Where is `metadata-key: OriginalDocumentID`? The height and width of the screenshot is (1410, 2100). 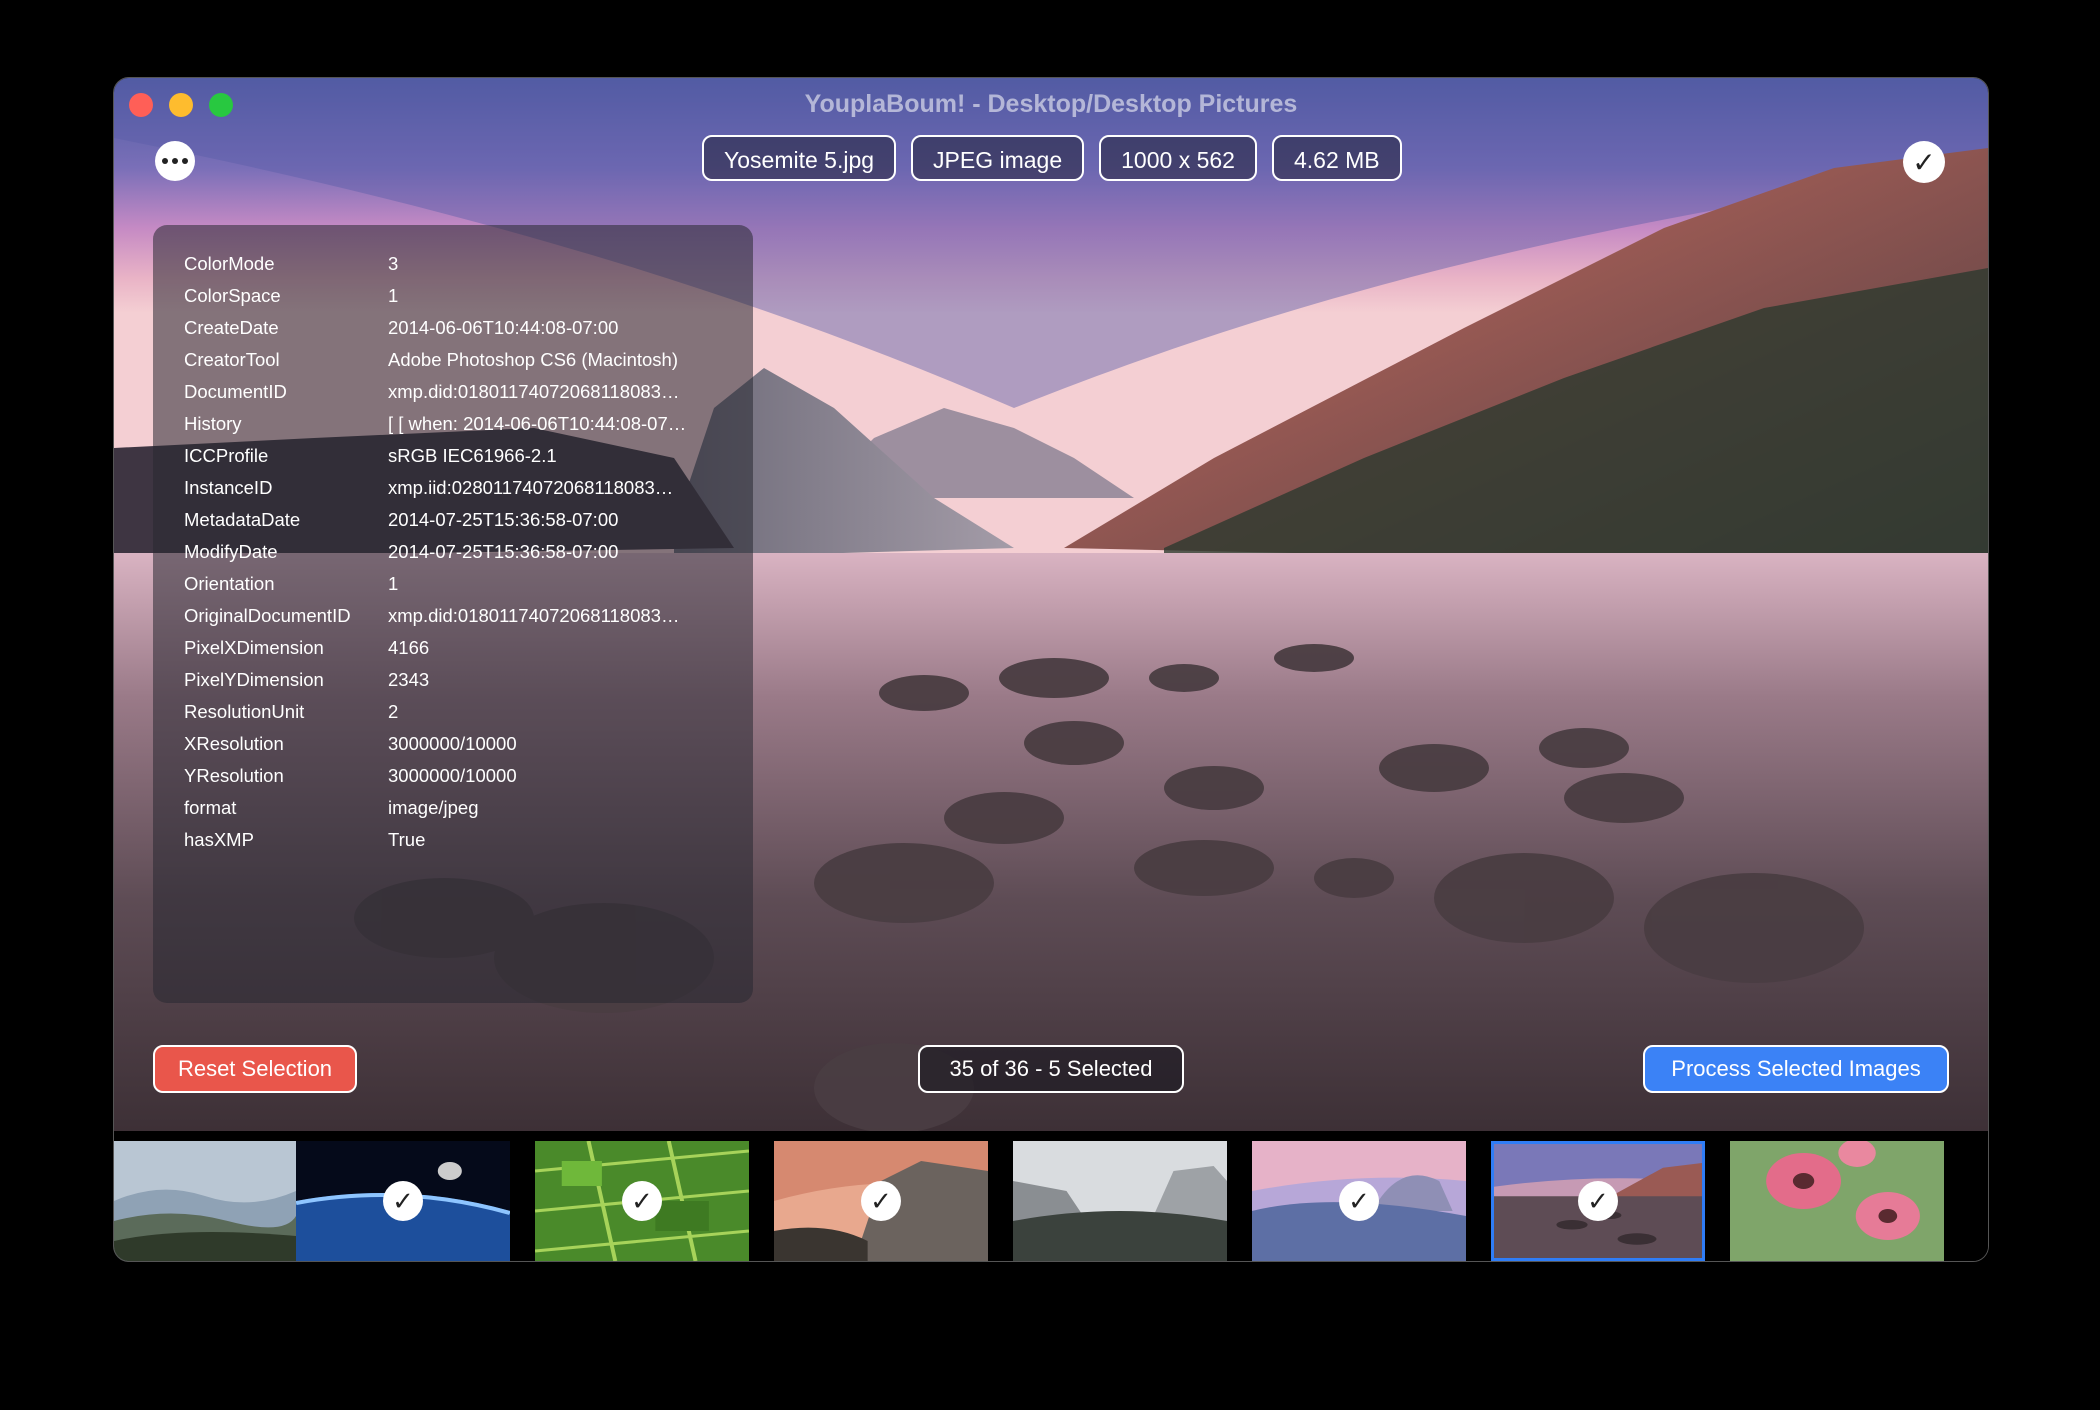 metadata-key: OriginalDocumentID is located at coordinates (267, 615).